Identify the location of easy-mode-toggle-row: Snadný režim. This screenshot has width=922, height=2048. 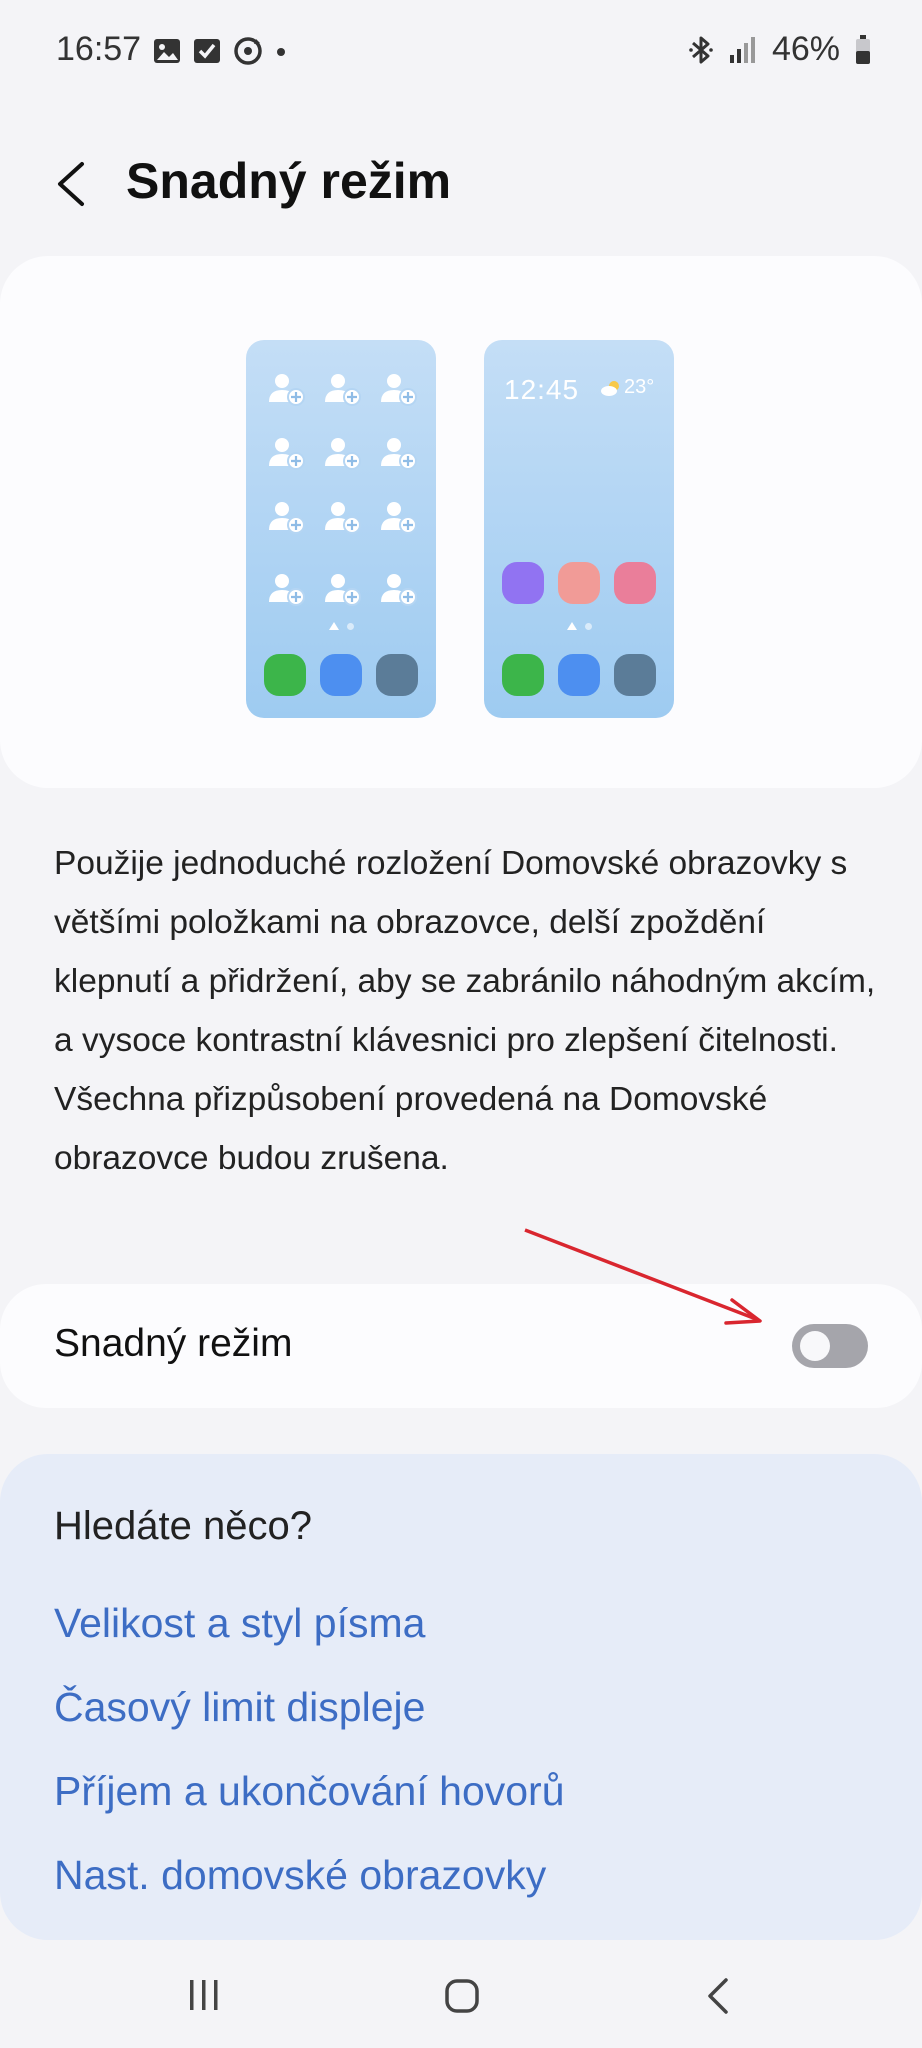
(461, 1346).